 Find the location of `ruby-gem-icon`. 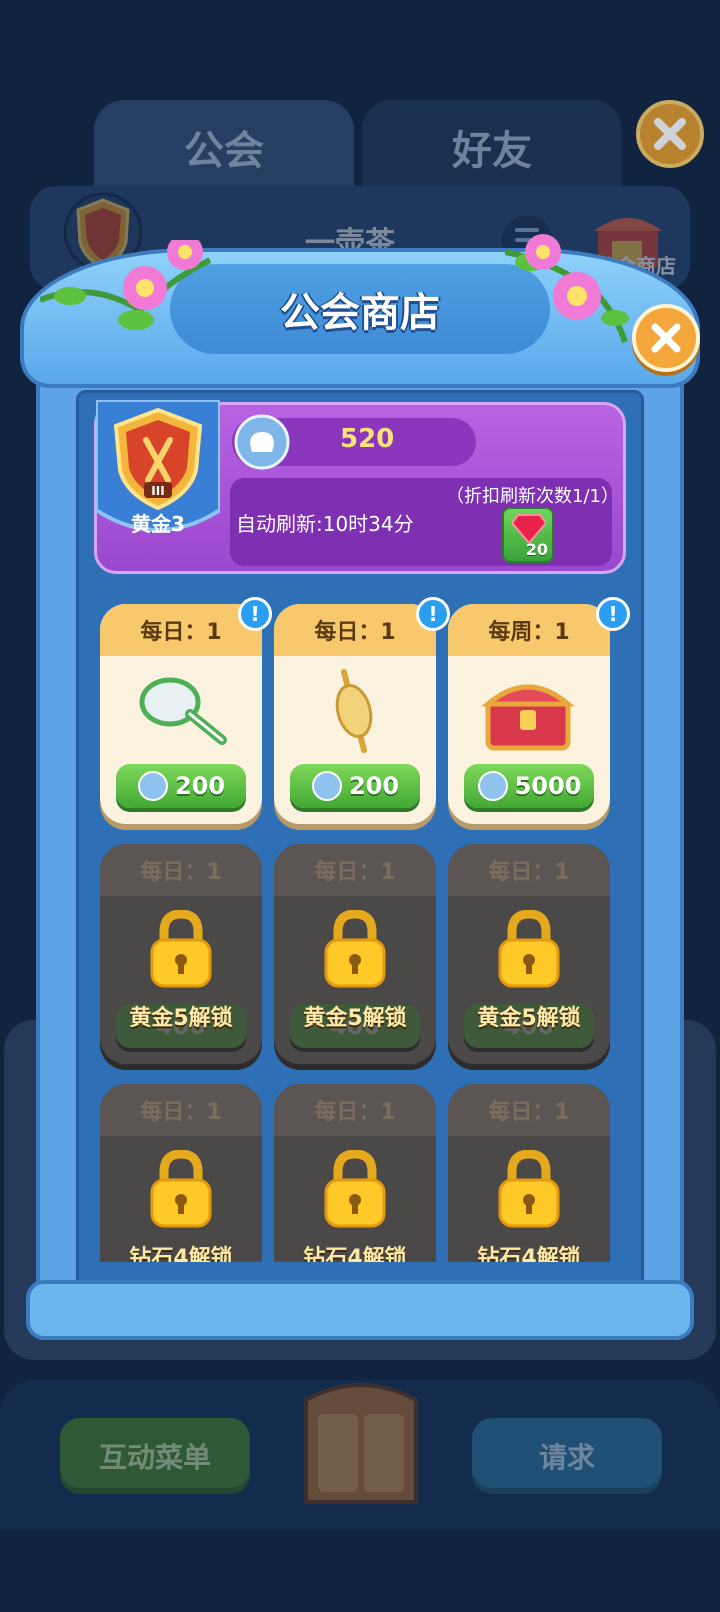

ruby-gem-icon is located at coordinates (529, 528).